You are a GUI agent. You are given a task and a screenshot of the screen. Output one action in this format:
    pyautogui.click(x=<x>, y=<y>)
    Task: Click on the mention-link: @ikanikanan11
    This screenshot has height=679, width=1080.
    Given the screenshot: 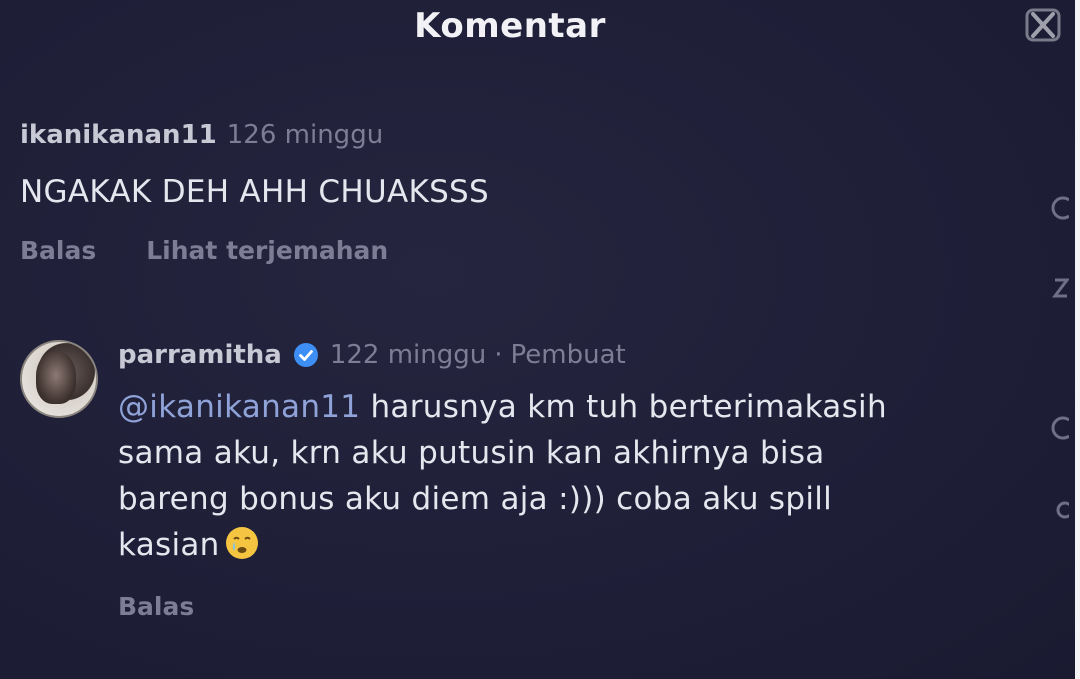 What is the action you would take?
    pyautogui.click(x=239, y=407)
    